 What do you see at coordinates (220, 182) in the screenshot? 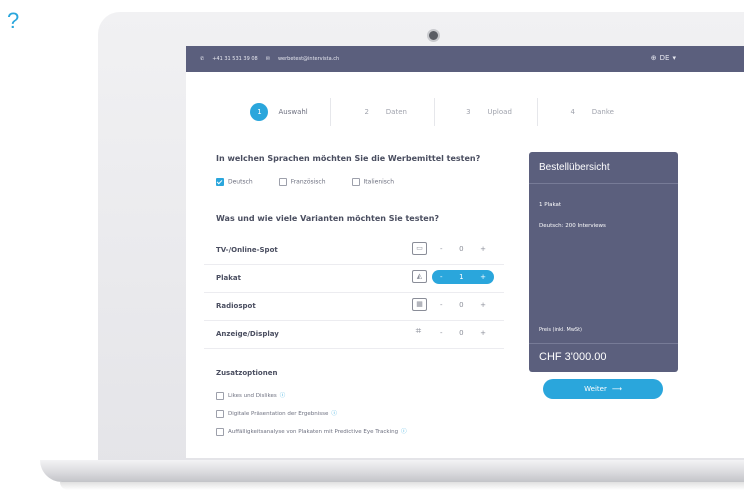
I see `checkbox-checked` at bounding box center [220, 182].